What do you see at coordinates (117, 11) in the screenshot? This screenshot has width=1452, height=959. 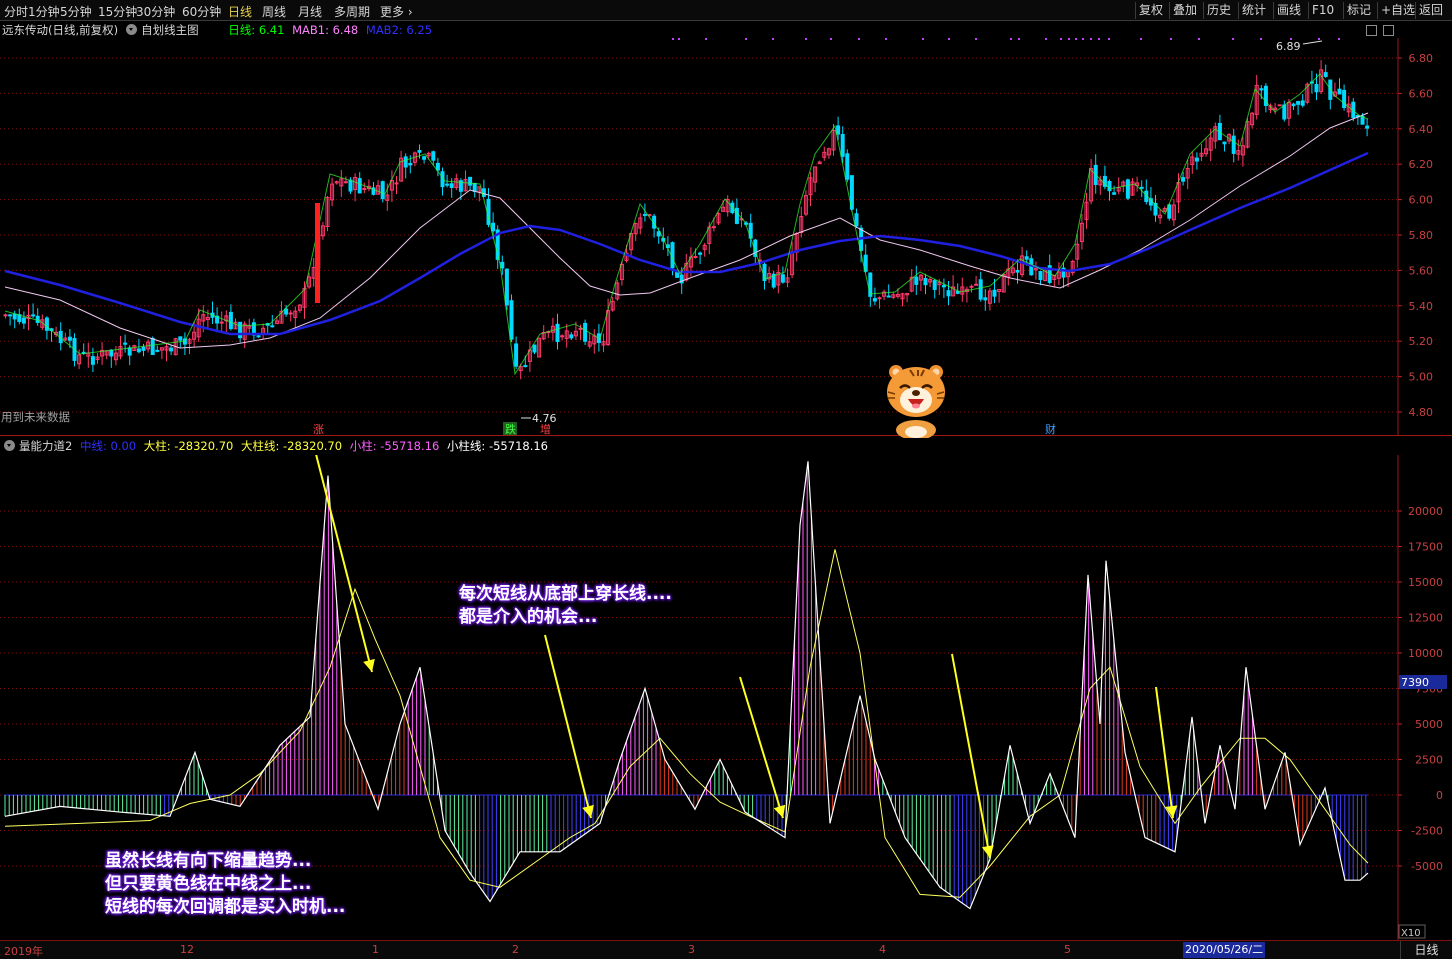 I see `period-tab-15min: 15分钟` at bounding box center [117, 11].